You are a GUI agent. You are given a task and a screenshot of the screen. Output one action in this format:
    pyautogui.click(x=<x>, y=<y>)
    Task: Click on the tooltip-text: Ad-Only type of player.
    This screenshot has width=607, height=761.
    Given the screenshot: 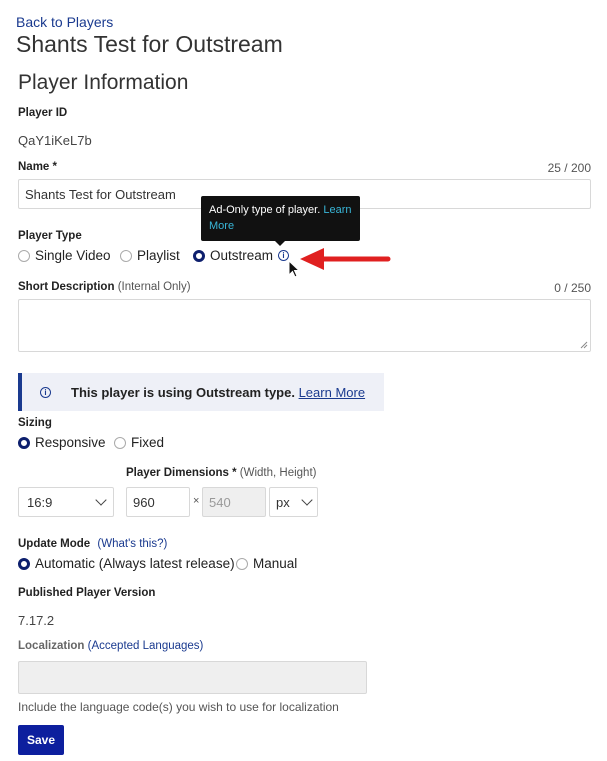 What is the action you would take?
    pyautogui.click(x=265, y=210)
    